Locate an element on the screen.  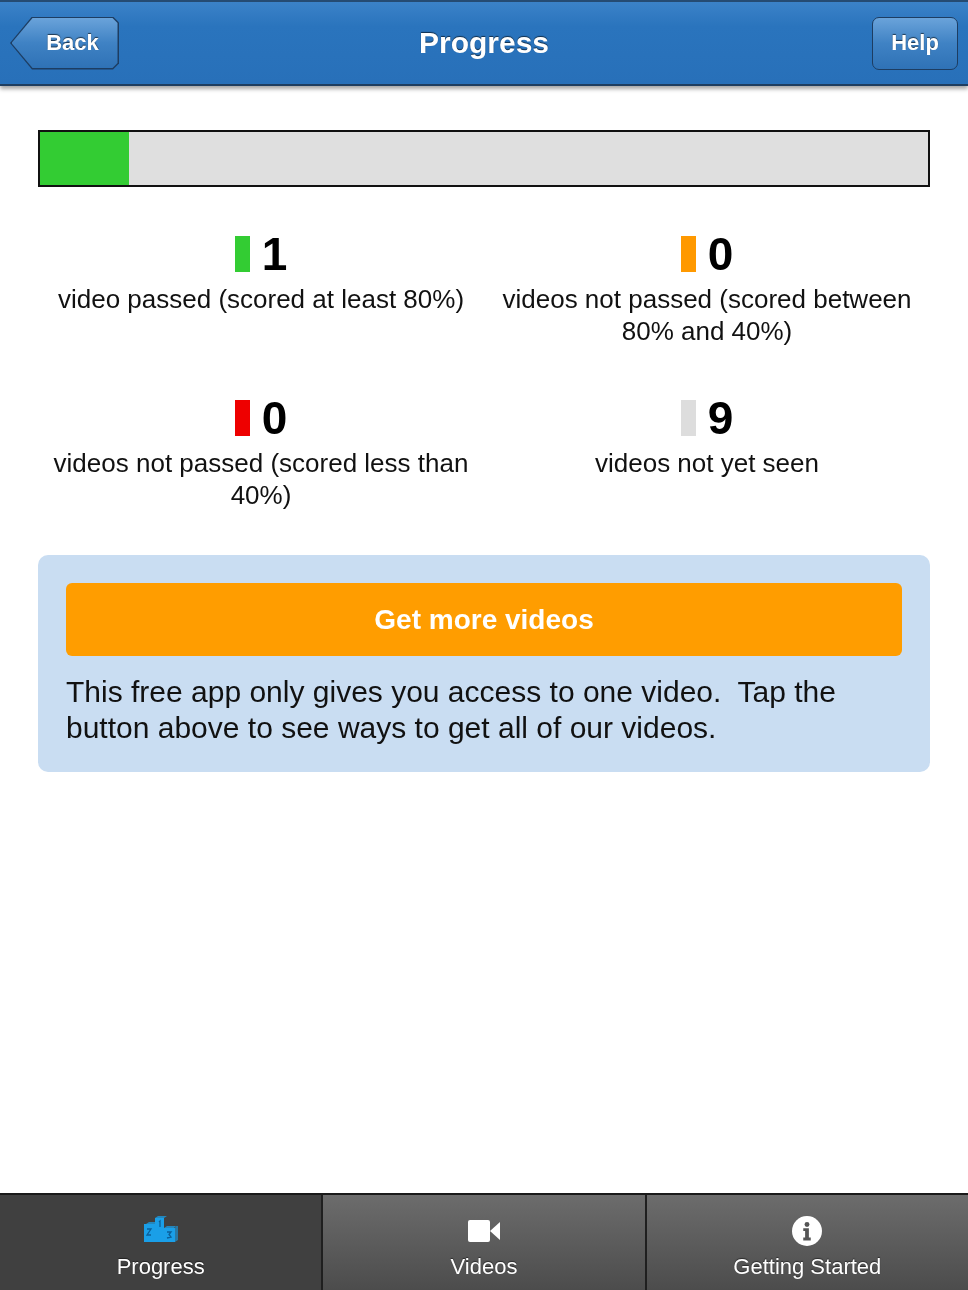
promo-text: This free app only gives you access to one video. Tap the button above to see ways to get all of our videos. is located at coordinates (451, 710).